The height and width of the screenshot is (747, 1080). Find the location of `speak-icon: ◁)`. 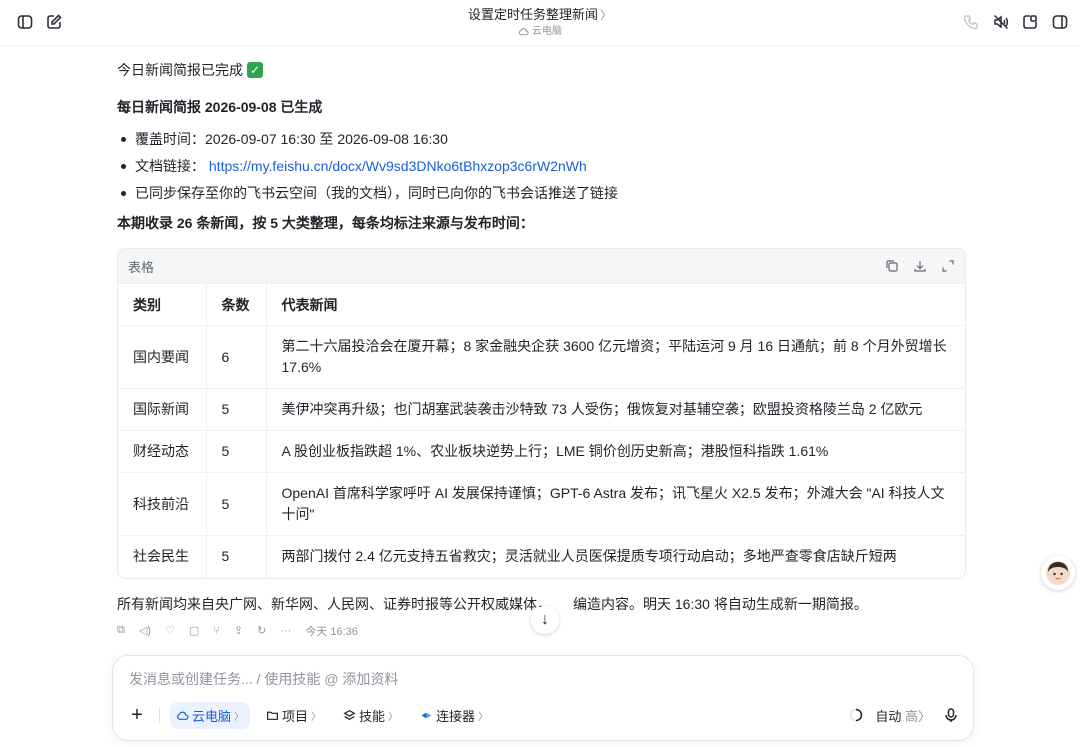

speak-icon: ◁) is located at coordinates (145, 630).